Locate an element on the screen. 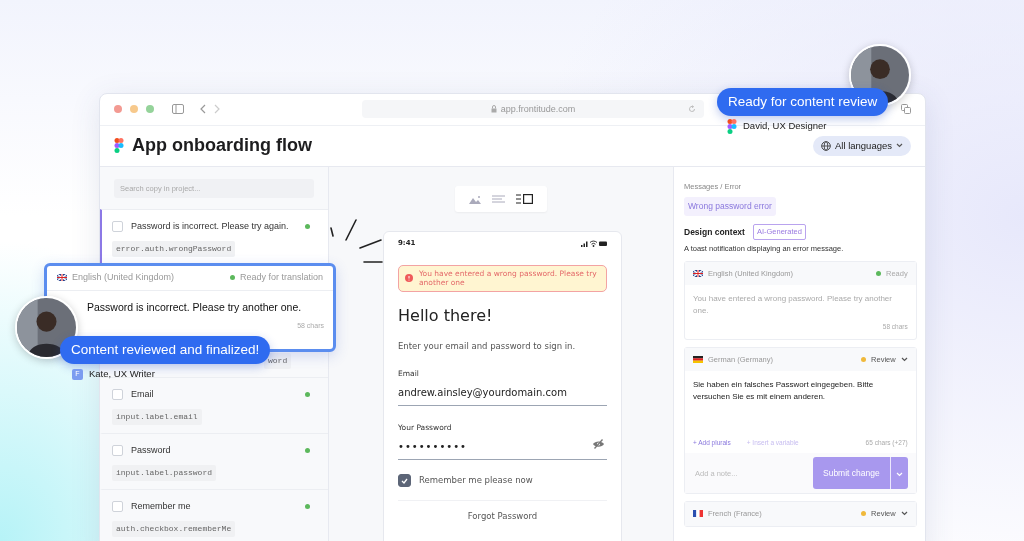  key-label: auth.checkbox.rememberMe is located at coordinates (174, 528).